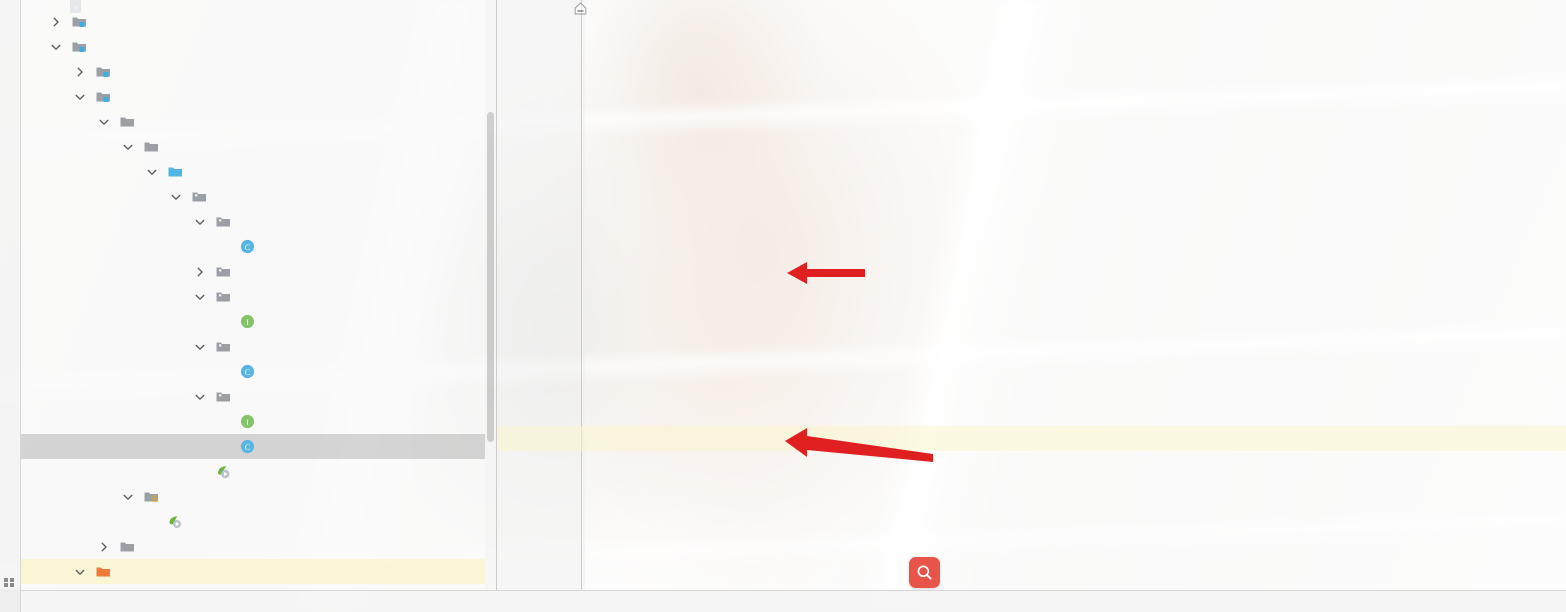 Image resolution: width=1566 pixels, height=612 pixels. Describe the element at coordinates (253, 221) in the screenshot. I see `tree-node-connstion` at that location.